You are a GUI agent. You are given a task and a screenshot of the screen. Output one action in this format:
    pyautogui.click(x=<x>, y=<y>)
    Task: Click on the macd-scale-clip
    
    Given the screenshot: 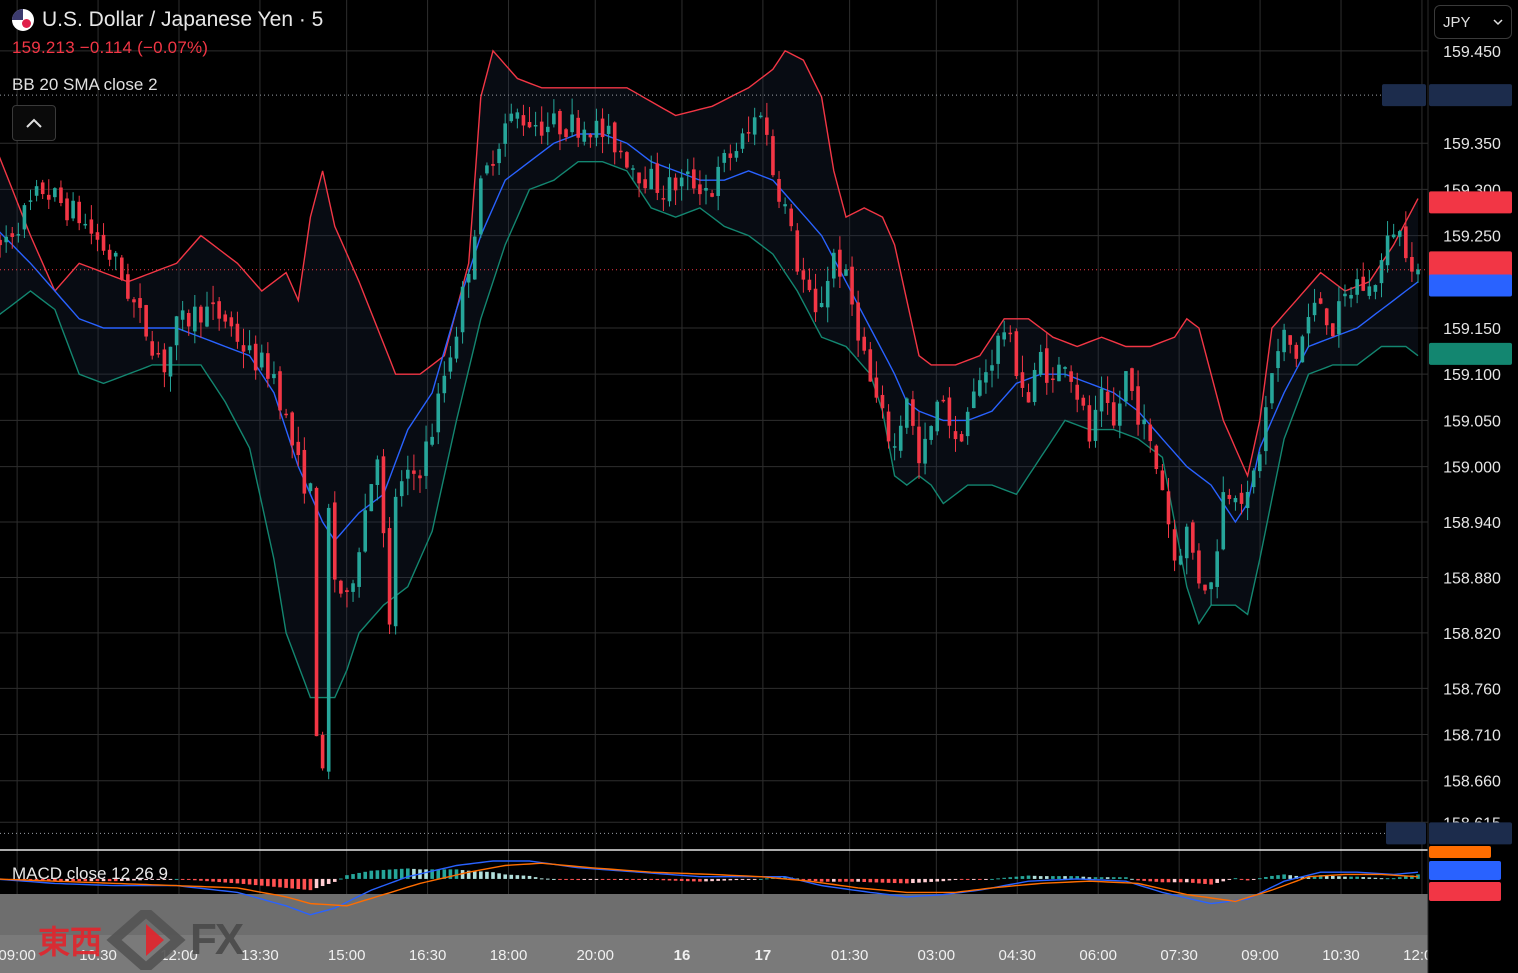 What is the action you would take?
    pyautogui.click(x=1460, y=852)
    